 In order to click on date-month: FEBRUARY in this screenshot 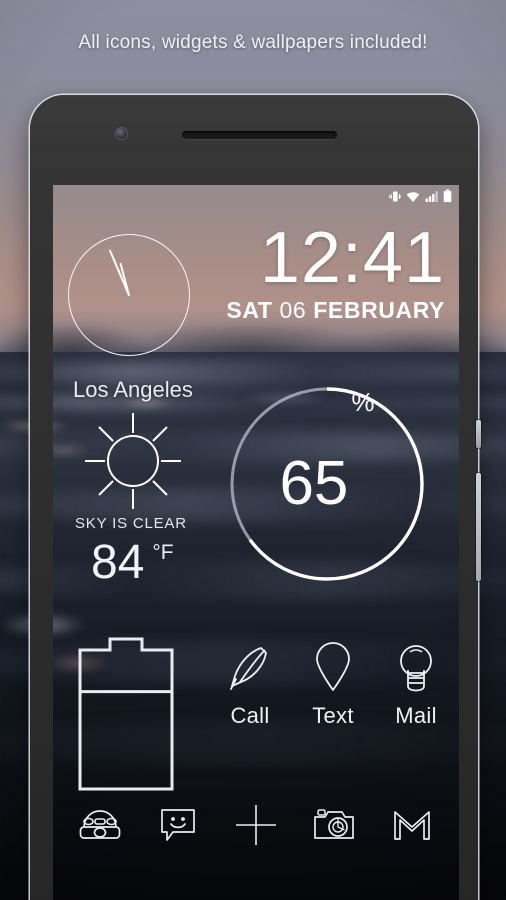, I will do `click(379, 310)`.